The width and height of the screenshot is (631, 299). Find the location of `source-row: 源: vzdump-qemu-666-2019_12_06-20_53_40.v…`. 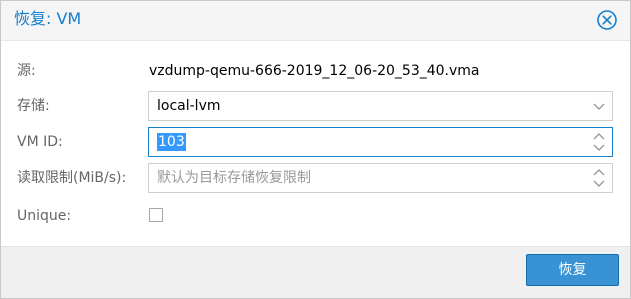

source-row: 源: vzdump-qemu-666-2019_12_06-20_53_40.v… is located at coordinates (315, 71).